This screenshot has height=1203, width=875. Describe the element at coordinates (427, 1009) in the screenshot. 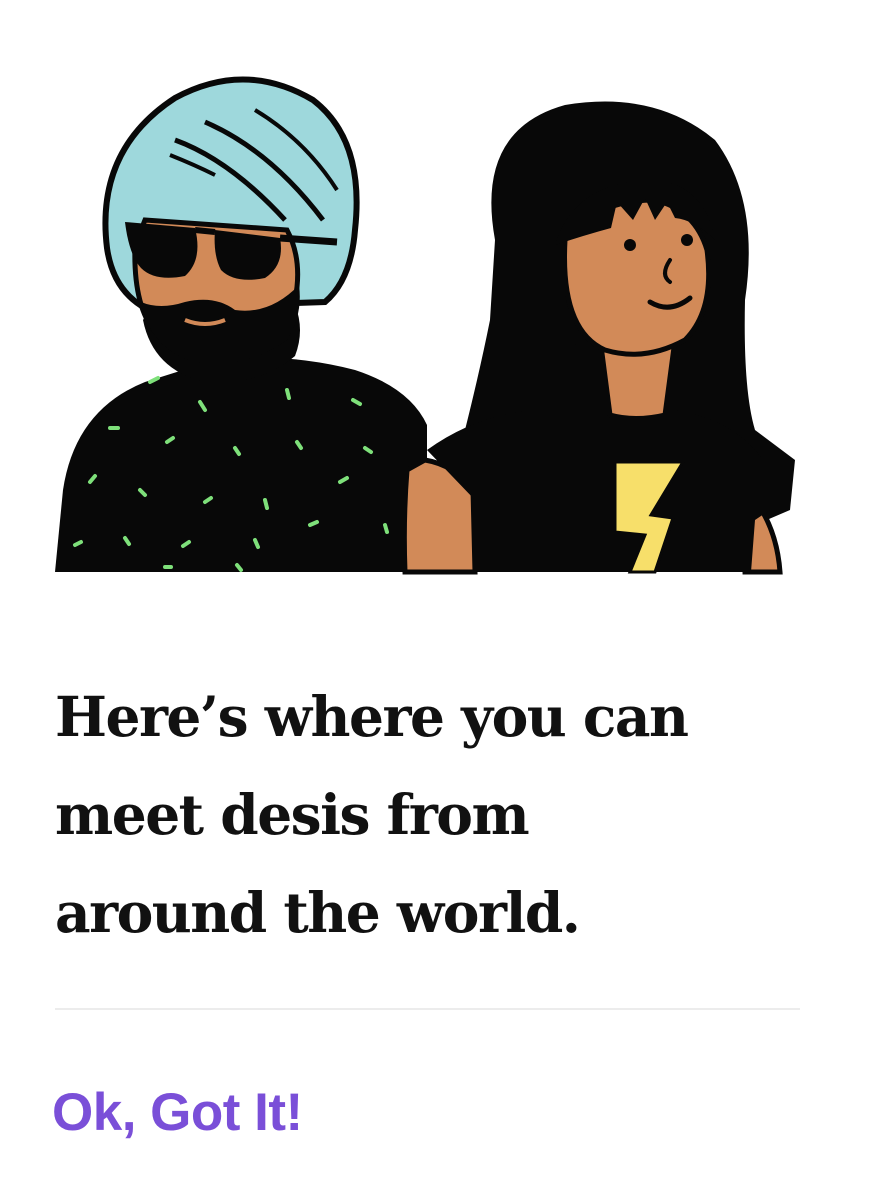

I see `divider` at that location.